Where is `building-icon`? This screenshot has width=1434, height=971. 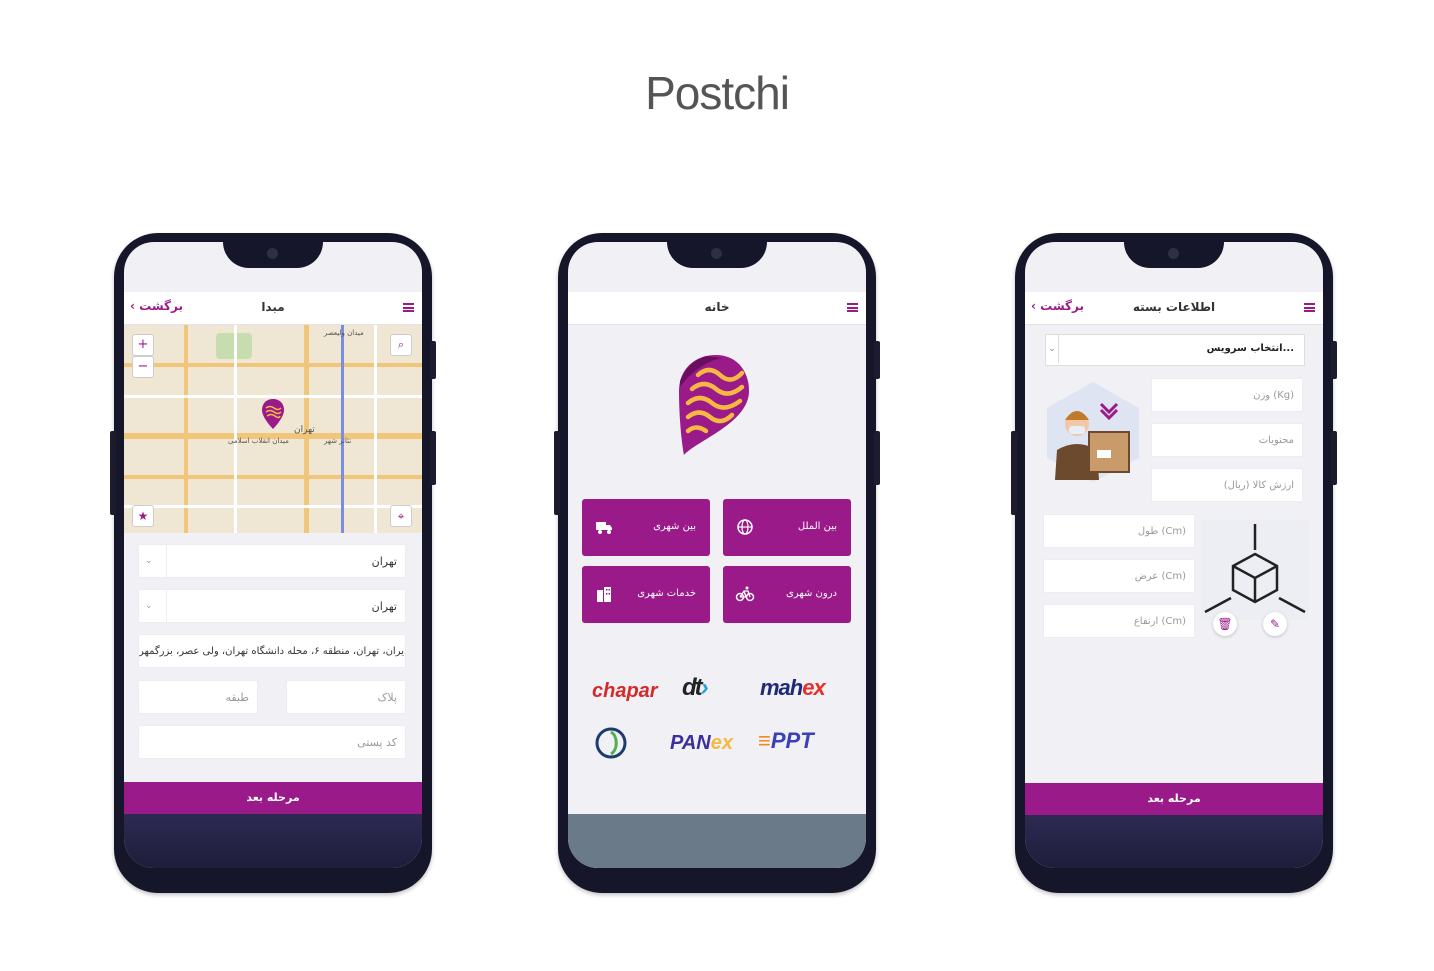 building-icon is located at coordinates (604, 594).